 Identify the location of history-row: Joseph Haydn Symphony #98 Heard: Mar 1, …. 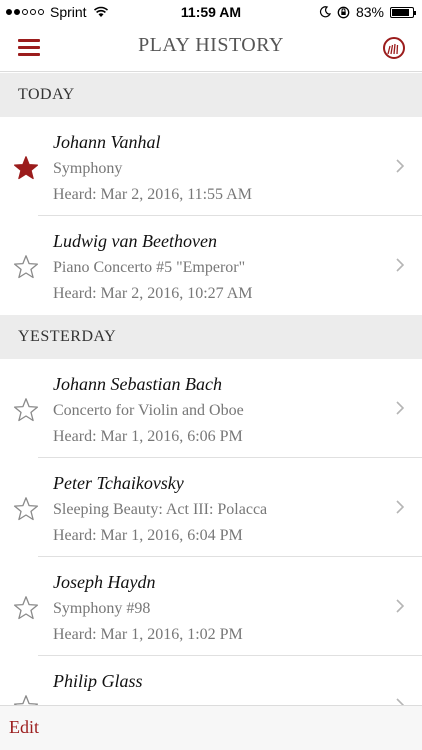
(211, 606).